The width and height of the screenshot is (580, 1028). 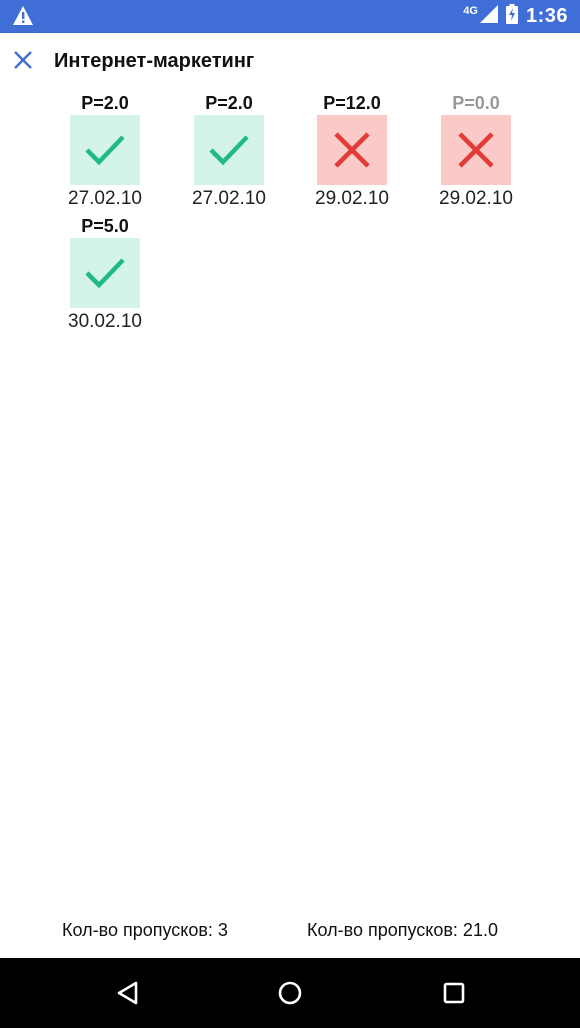 I want to click on attendance-record: P=0.0 29.02.10, so click(x=476, y=151).